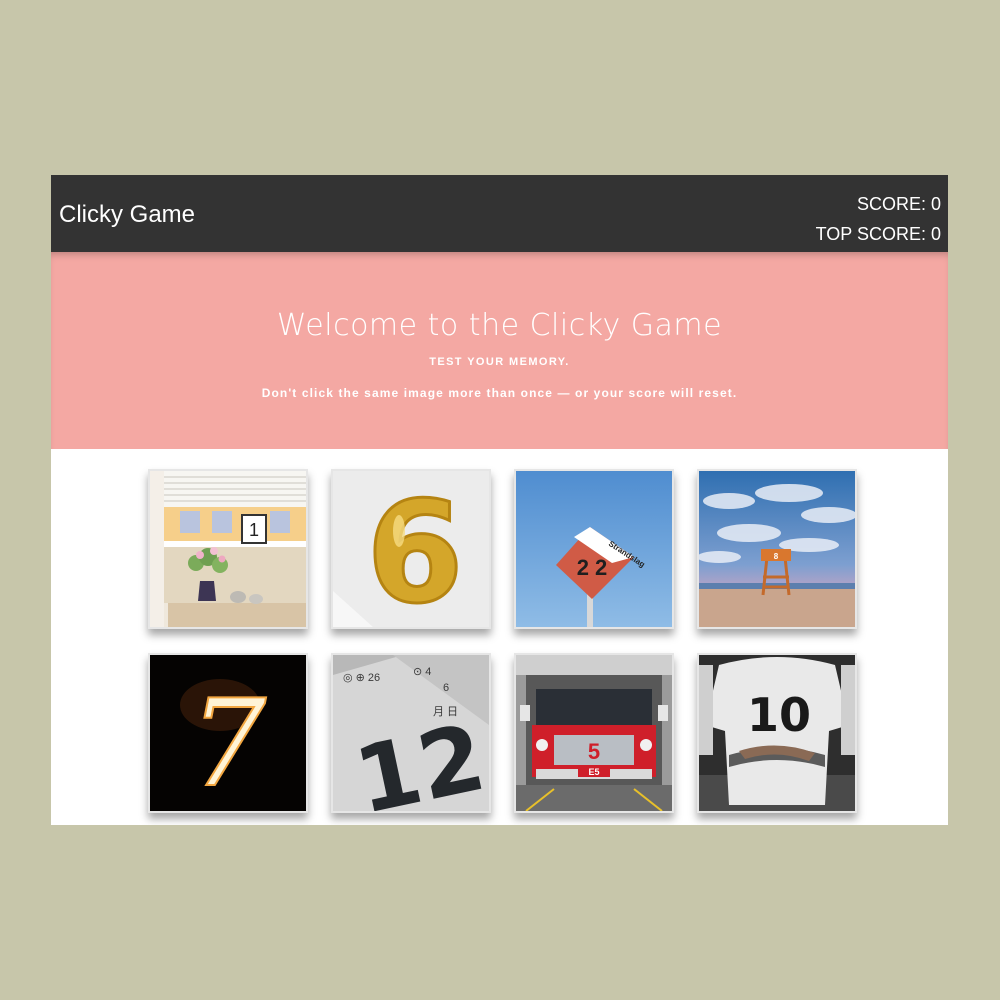  I want to click on window-one-image: 1, so click(228, 549).